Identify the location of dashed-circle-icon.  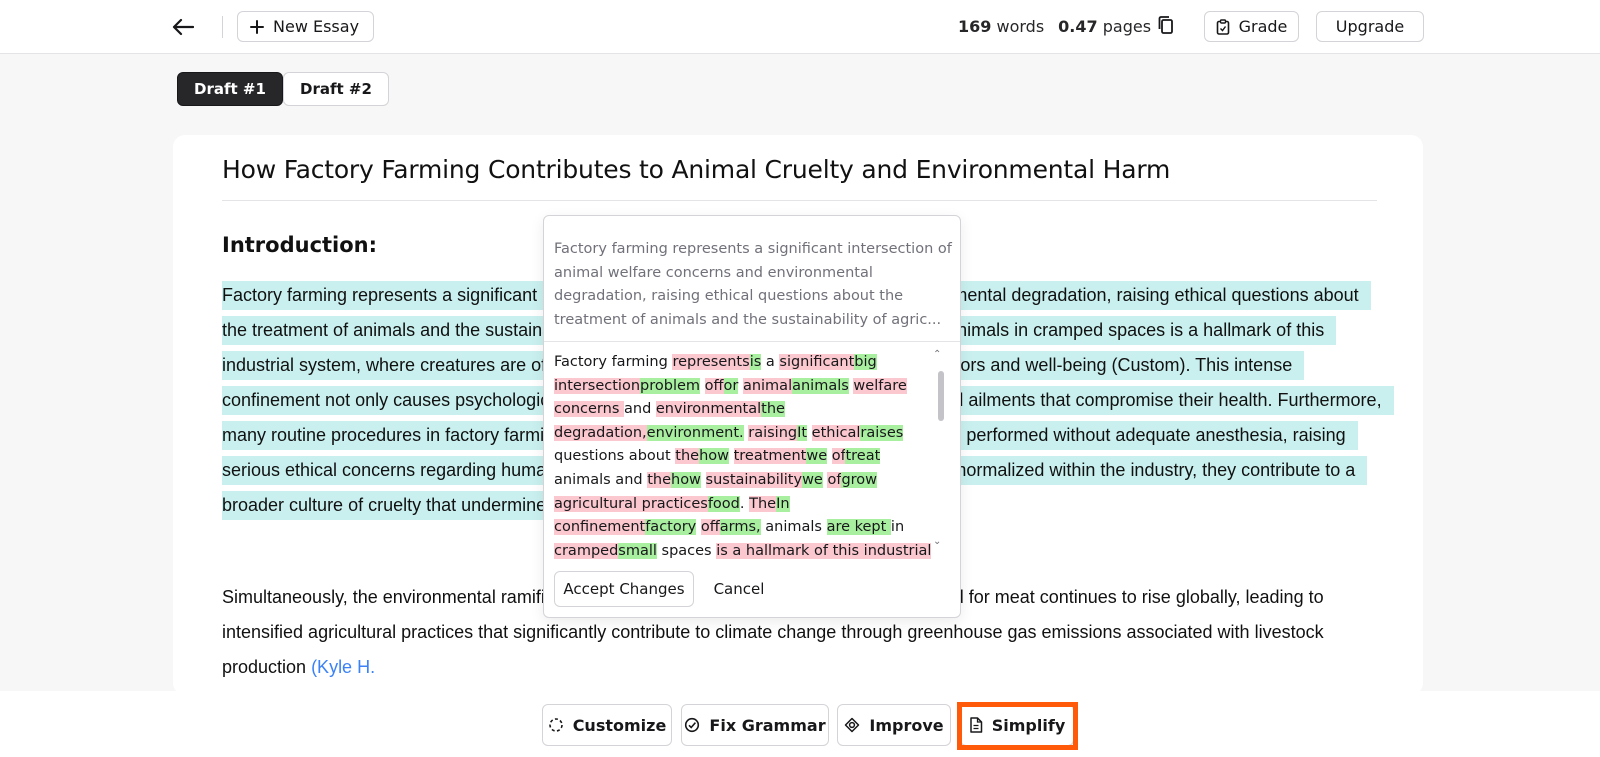
(555, 725).